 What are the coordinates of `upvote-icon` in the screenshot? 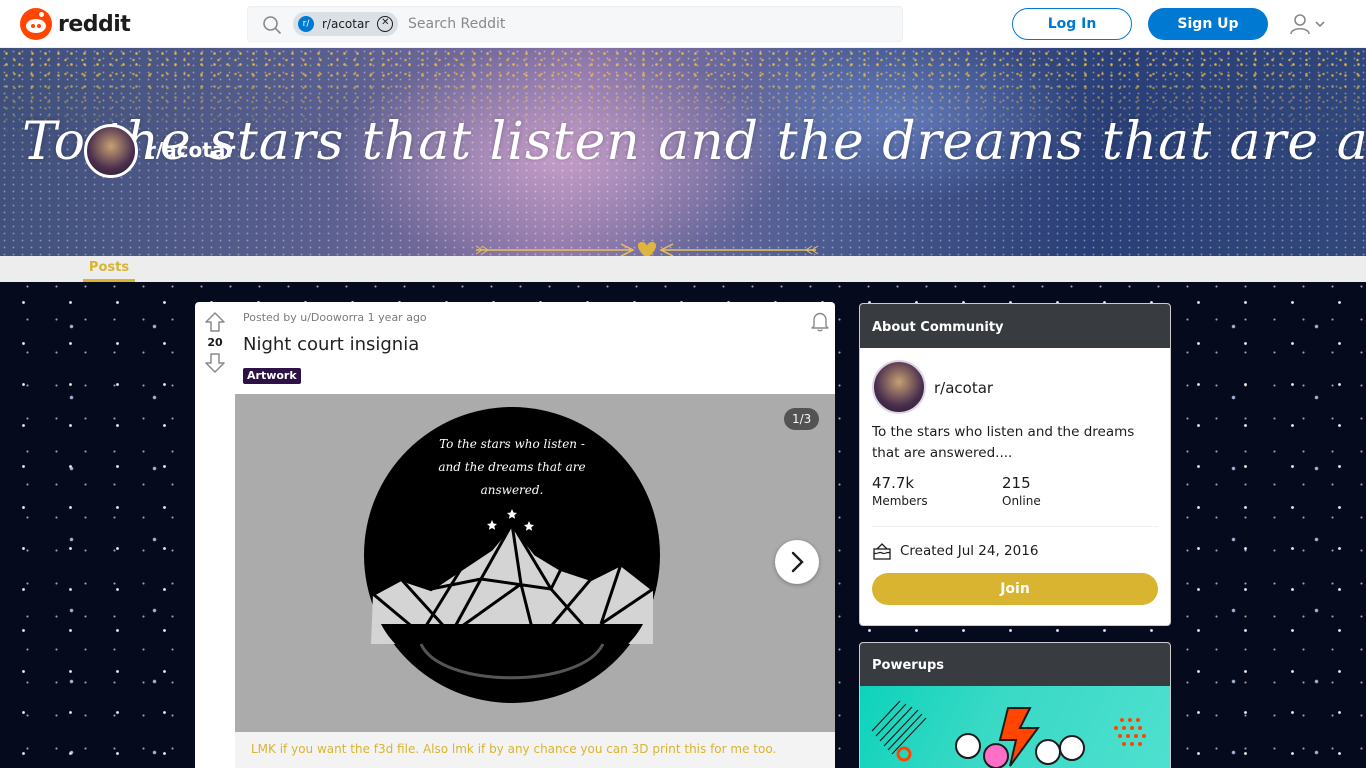 It's located at (215, 322).